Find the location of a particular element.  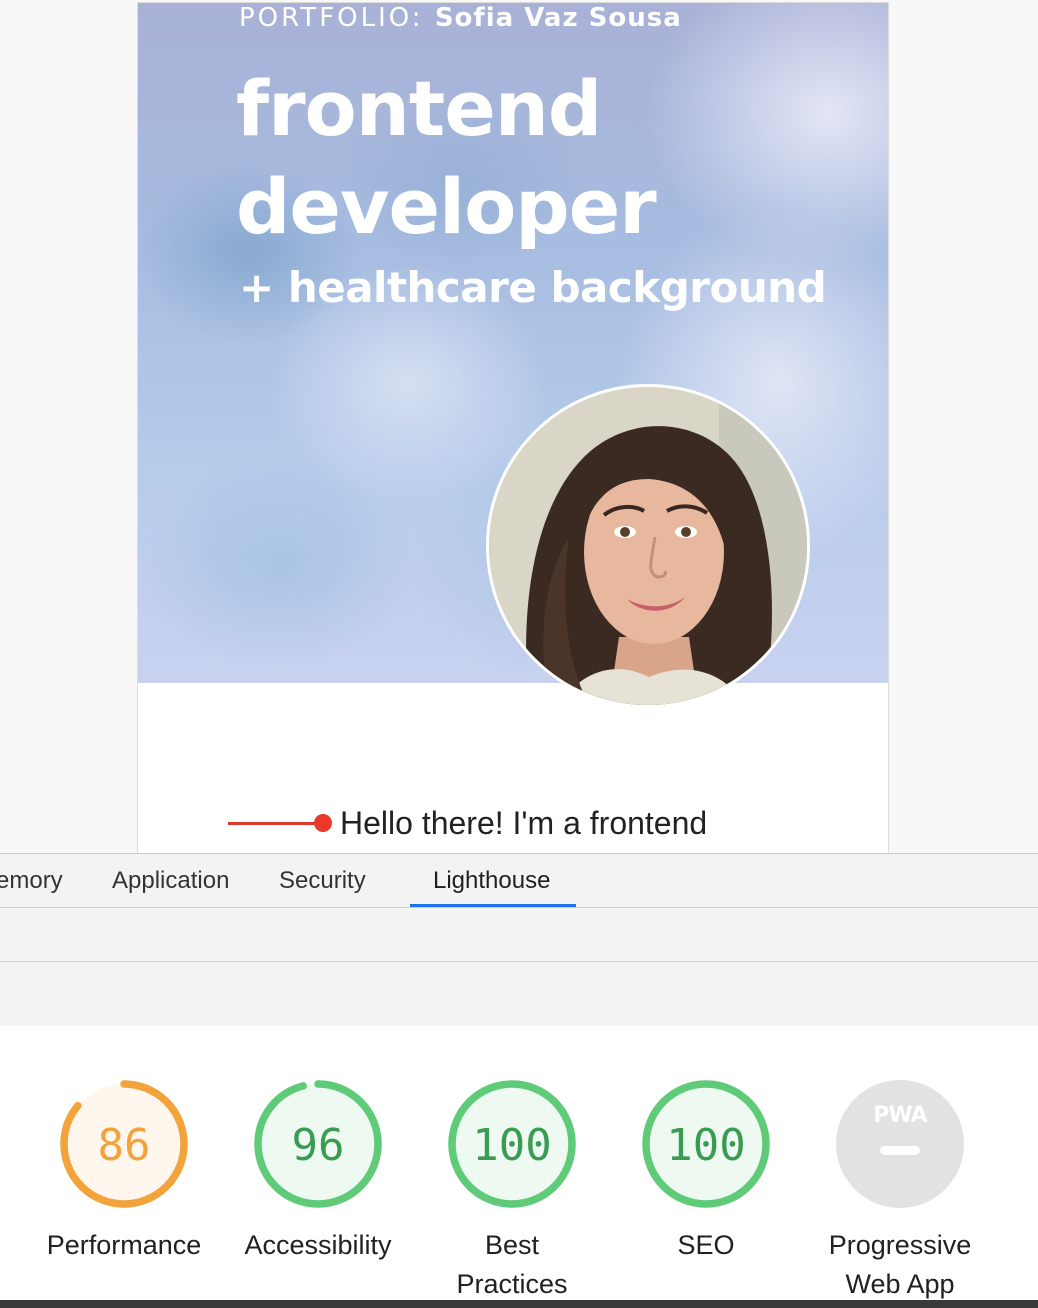

score-gauge-accessibility: 96 is located at coordinates (318, 1144).